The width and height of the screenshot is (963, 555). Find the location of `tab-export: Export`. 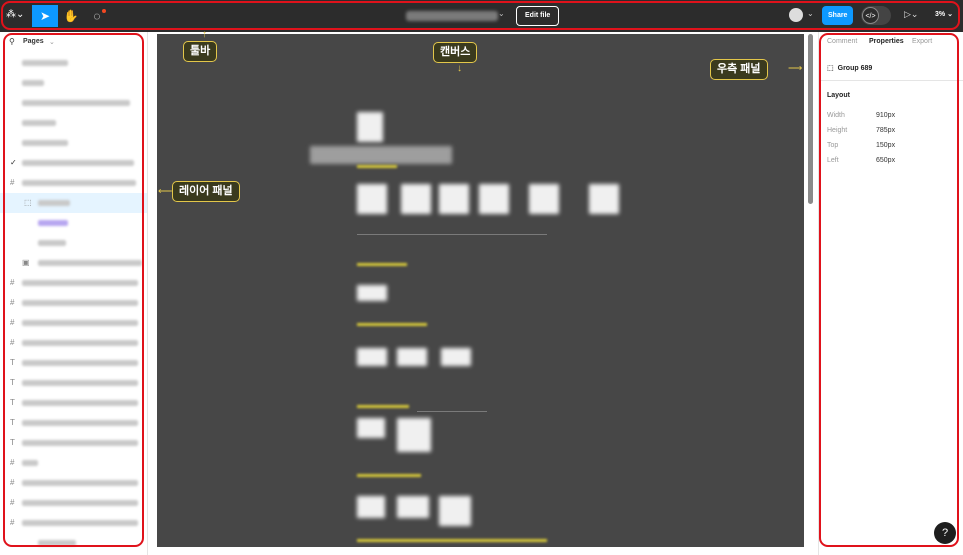

tab-export: Export is located at coordinates (922, 41).